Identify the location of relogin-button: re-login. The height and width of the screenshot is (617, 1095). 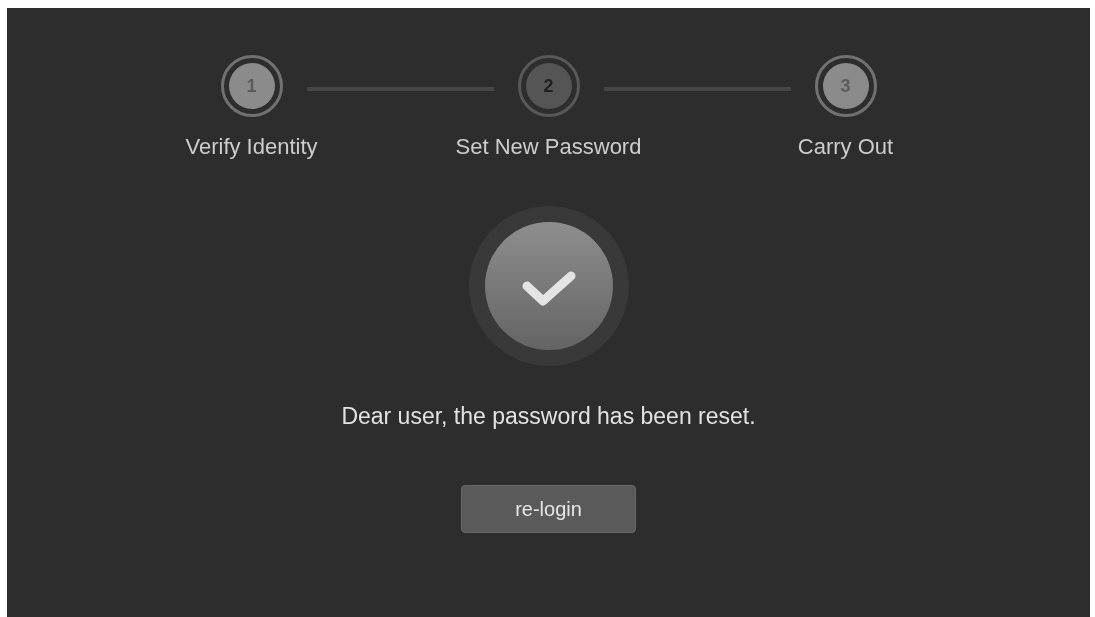
(548, 509).